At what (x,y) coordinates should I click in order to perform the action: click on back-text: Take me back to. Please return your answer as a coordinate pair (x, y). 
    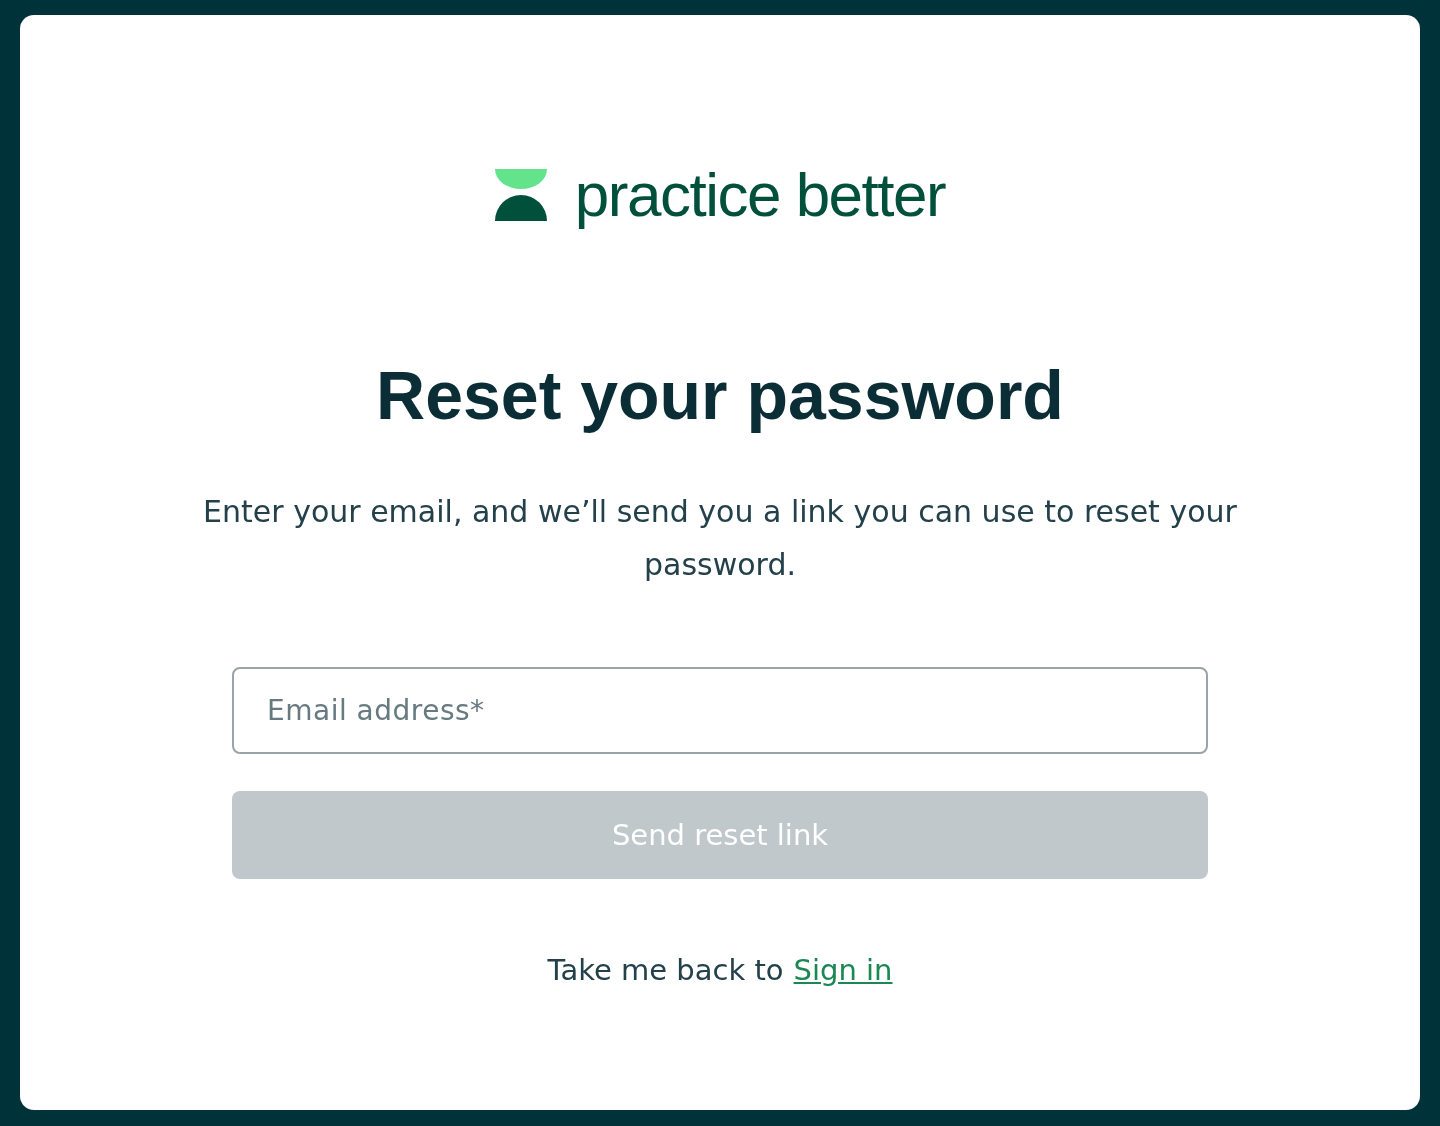
    Looking at the image, I should click on (665, 969).